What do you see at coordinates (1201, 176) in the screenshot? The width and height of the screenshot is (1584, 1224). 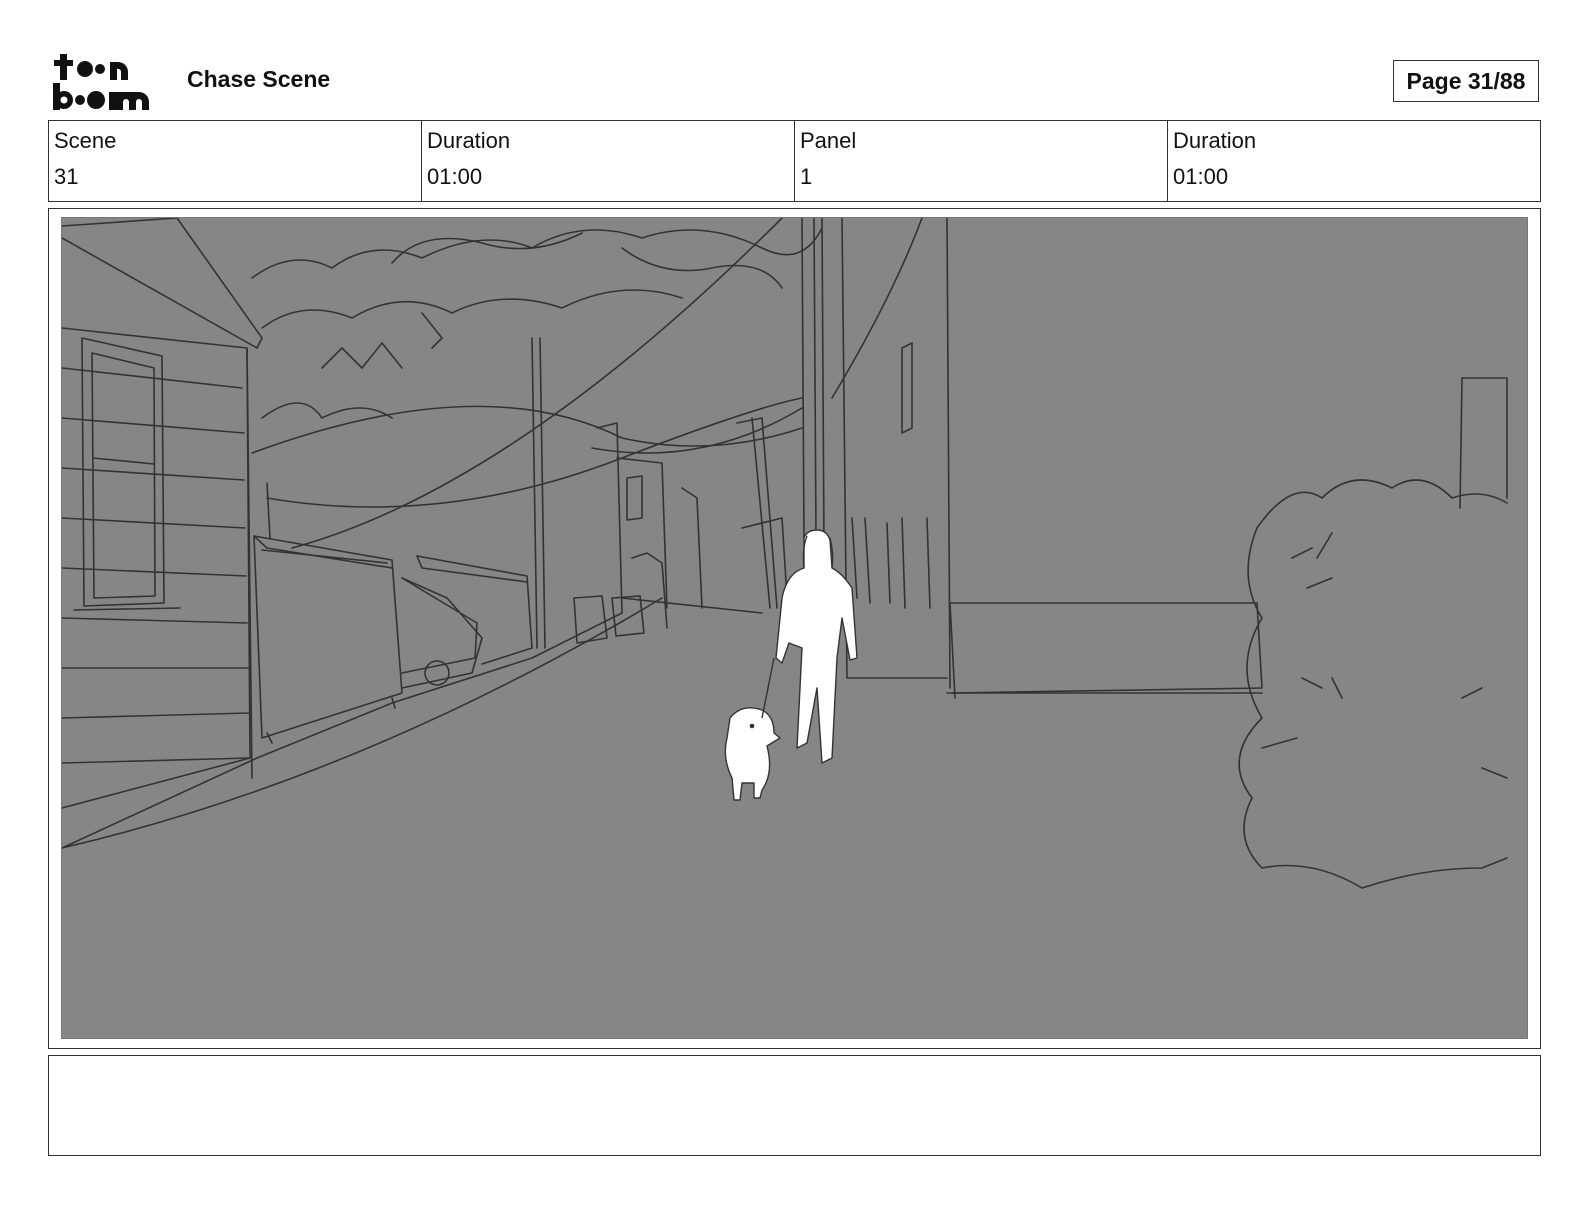 I see `panel-duration-value: 01:00` at bounding box center [1201, 176].